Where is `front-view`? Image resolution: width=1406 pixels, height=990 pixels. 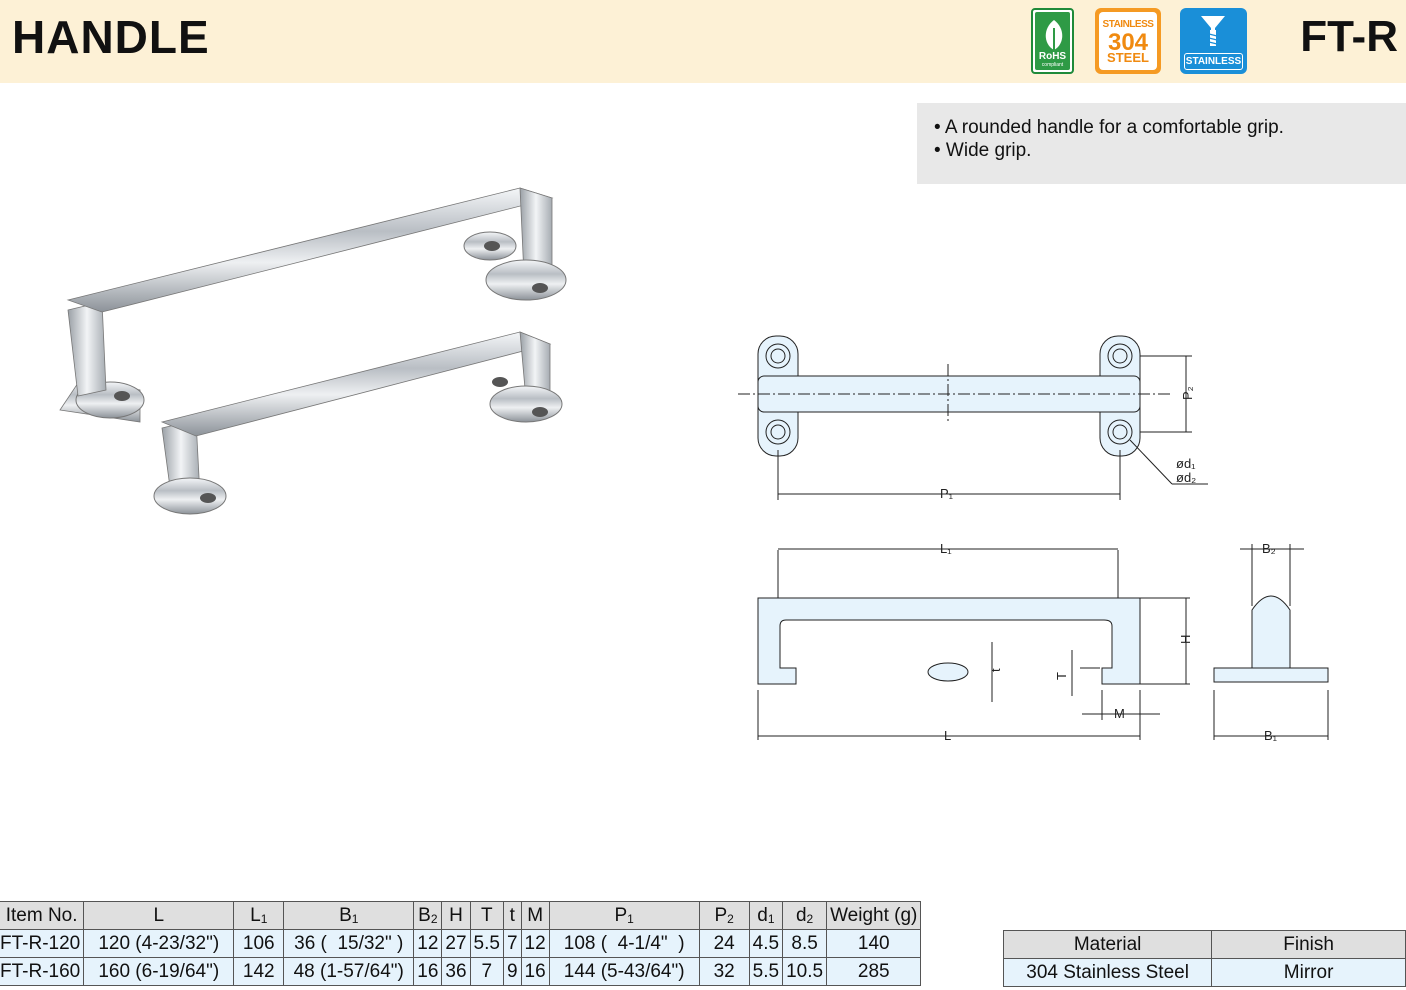
front-view is located at coordinates (973, 644).